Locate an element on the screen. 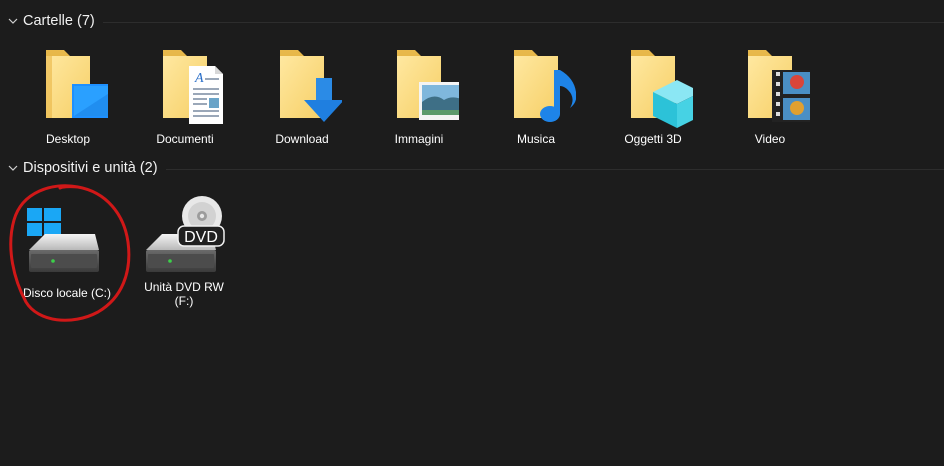 This screenshot has height=466, width=944. group-header-folders: Cartelle (7) is located at coordinates (472, 21).